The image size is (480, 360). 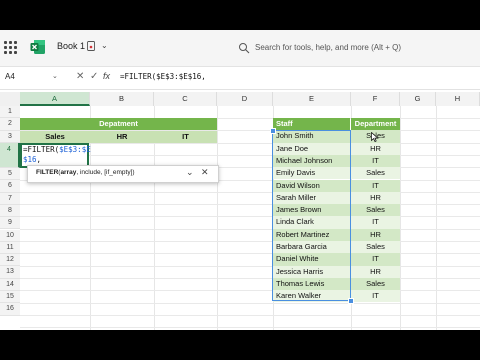 What do you see at coordinates (311, 173) in the screenshot?
I see `staff-cell: Emily Davis` at bounding box center [311, 173].